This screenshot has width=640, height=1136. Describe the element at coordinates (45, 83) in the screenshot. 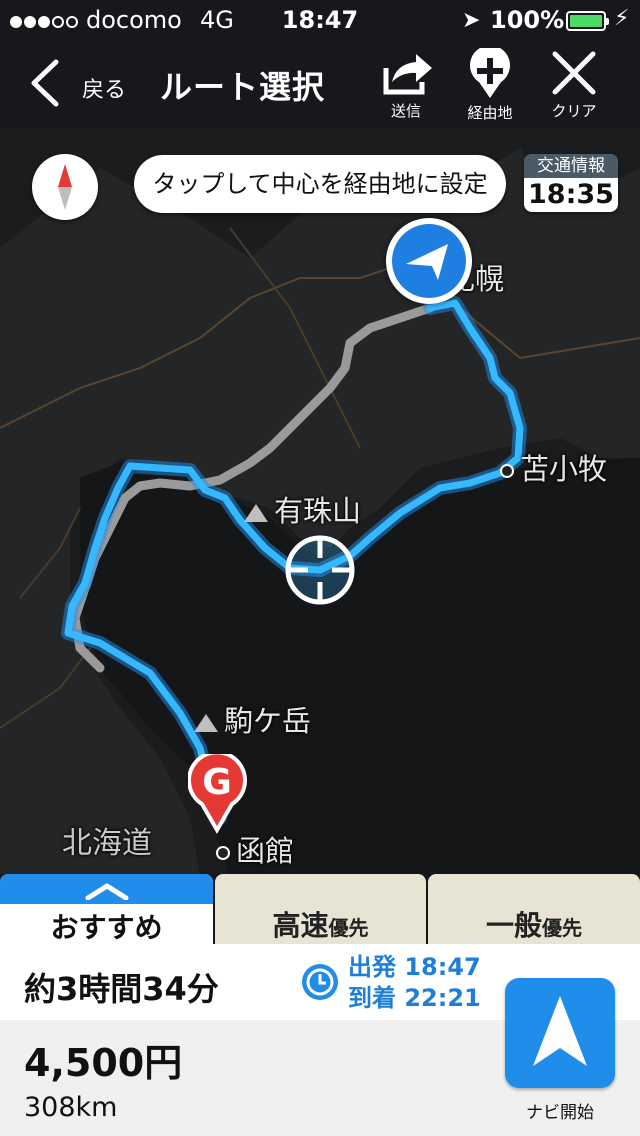

I see `chevron-left-icon` at that location.